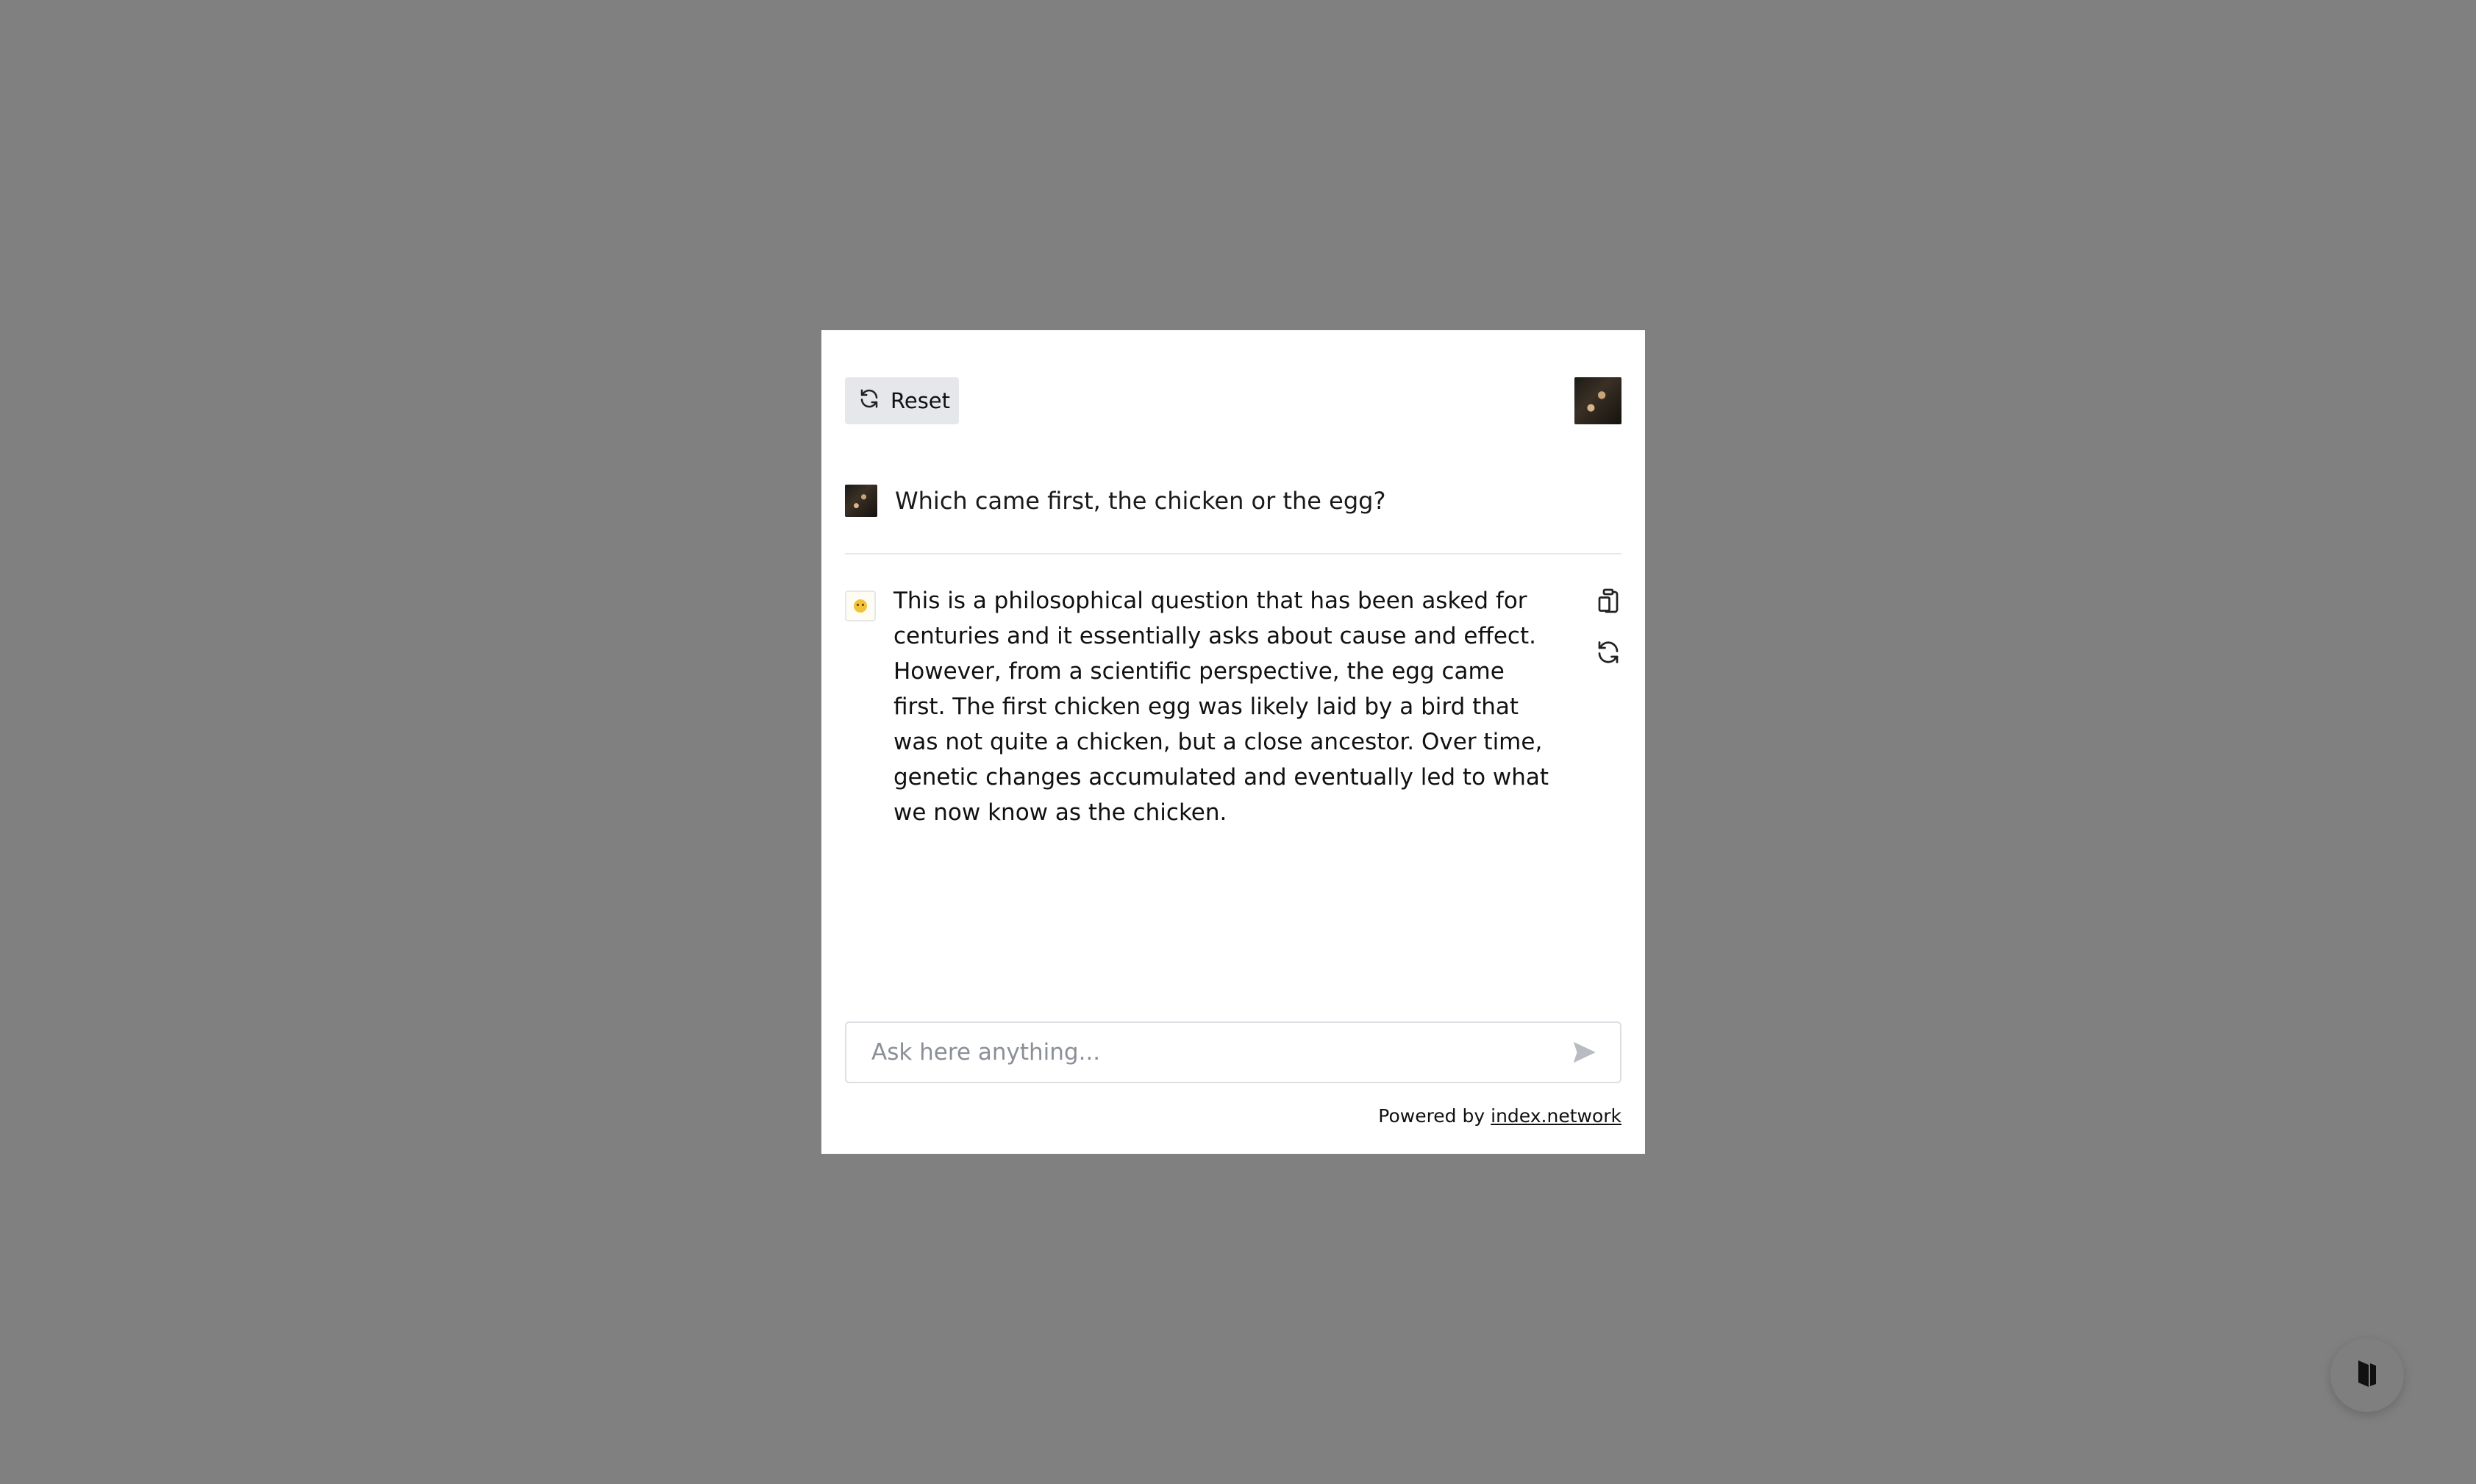  I want to click on regenerate-icon, so click(1608, 652).